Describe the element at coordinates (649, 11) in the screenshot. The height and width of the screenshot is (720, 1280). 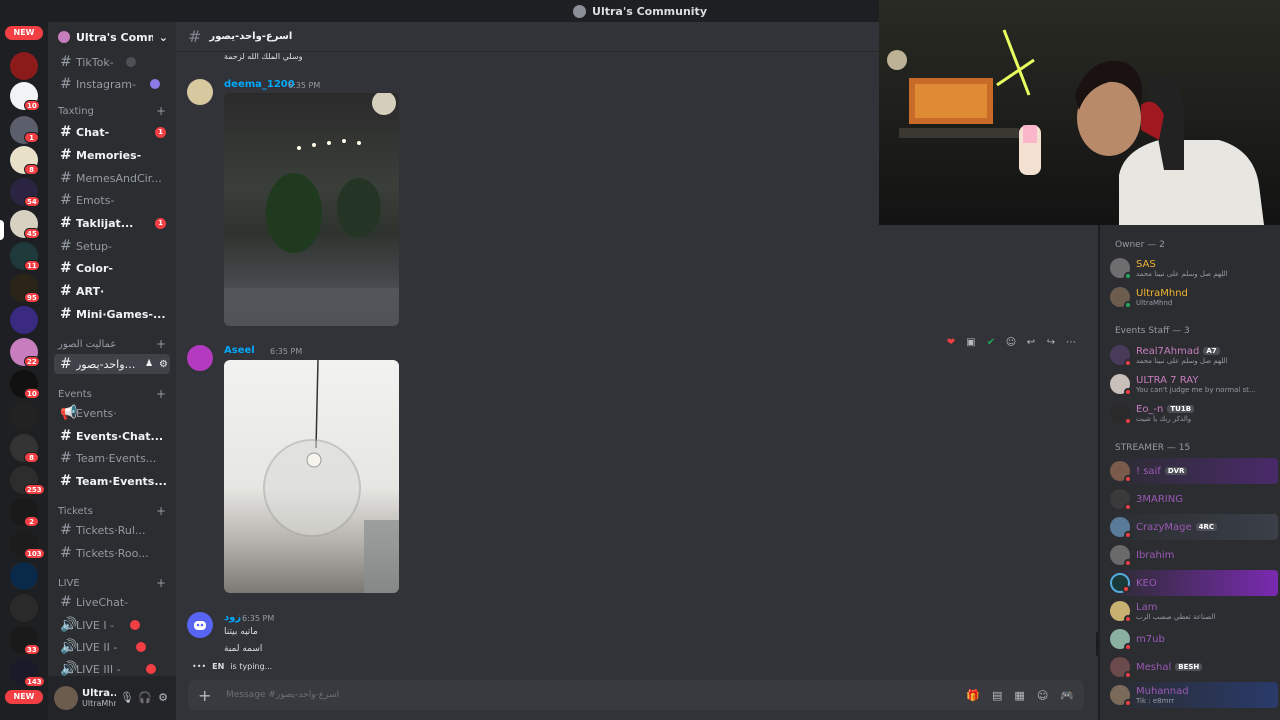
I see `window-title: Ultra's Community` at that location.